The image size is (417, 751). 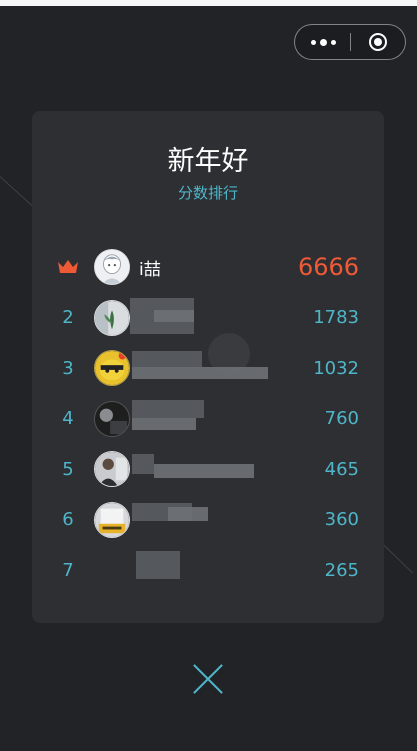 I want to click on crown-icon, so click(x=68, y=267).